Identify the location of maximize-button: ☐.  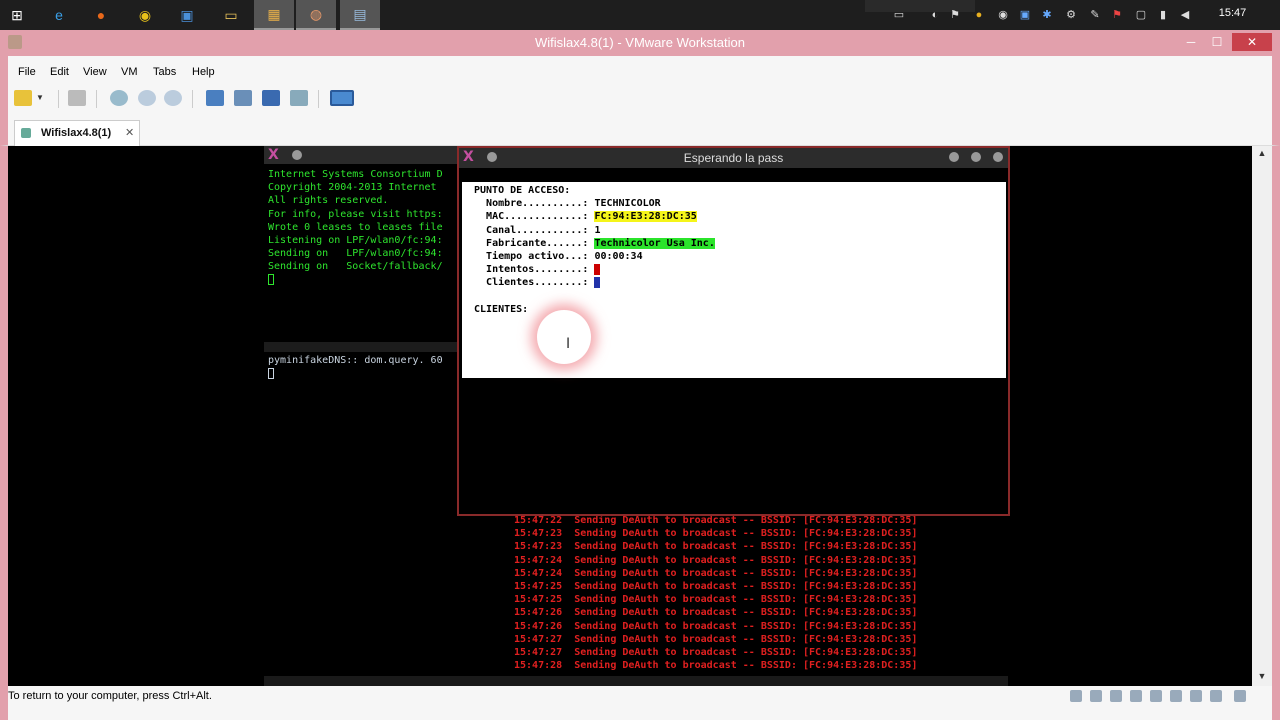
(1217, 42).